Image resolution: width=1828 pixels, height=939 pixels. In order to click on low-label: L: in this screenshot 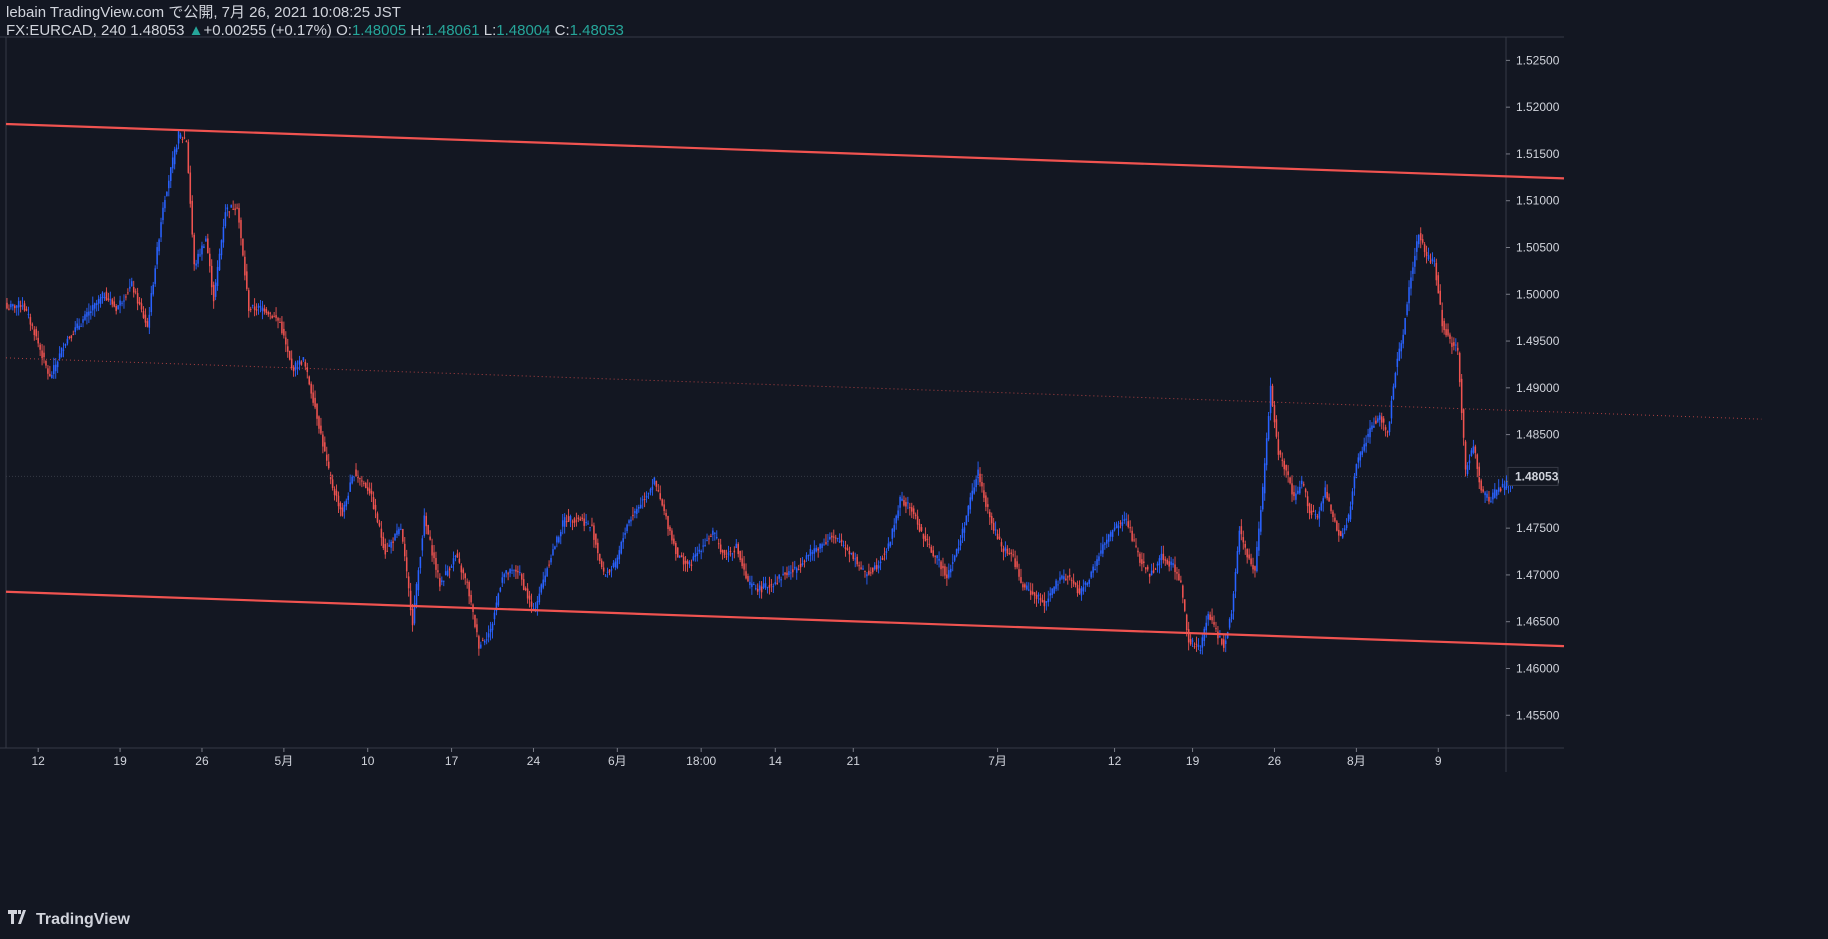, I will do `click(490, 30)`.